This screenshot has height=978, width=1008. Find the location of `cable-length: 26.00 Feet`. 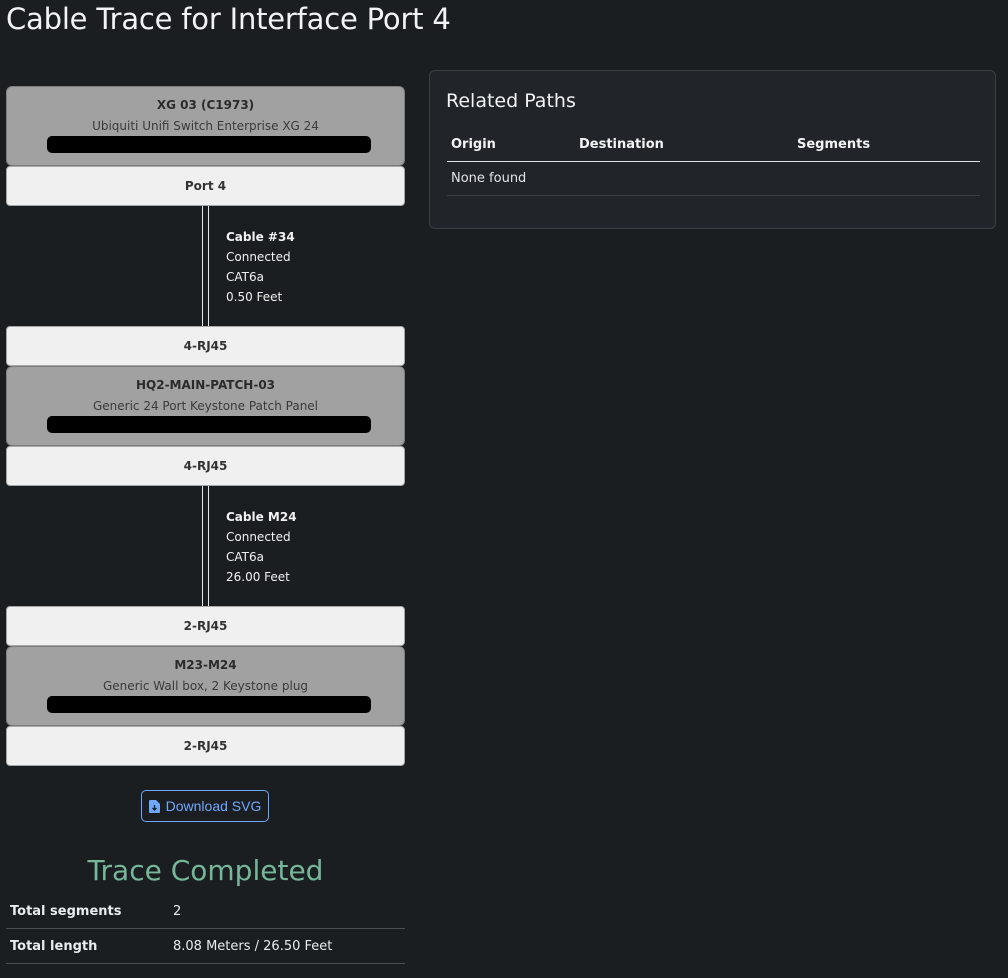

cable-length: 26.00 Feet is located at coordinates (258, 577).